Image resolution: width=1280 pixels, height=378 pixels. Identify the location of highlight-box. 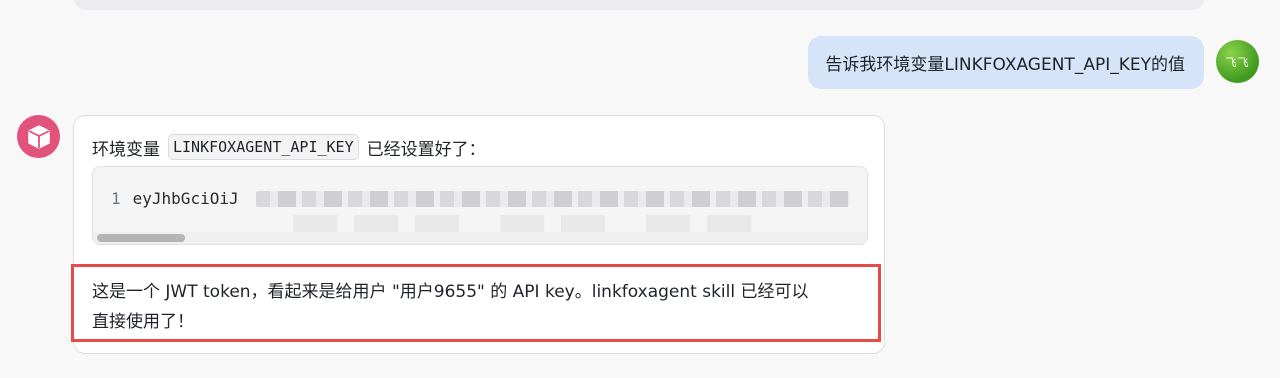
(476, 303).